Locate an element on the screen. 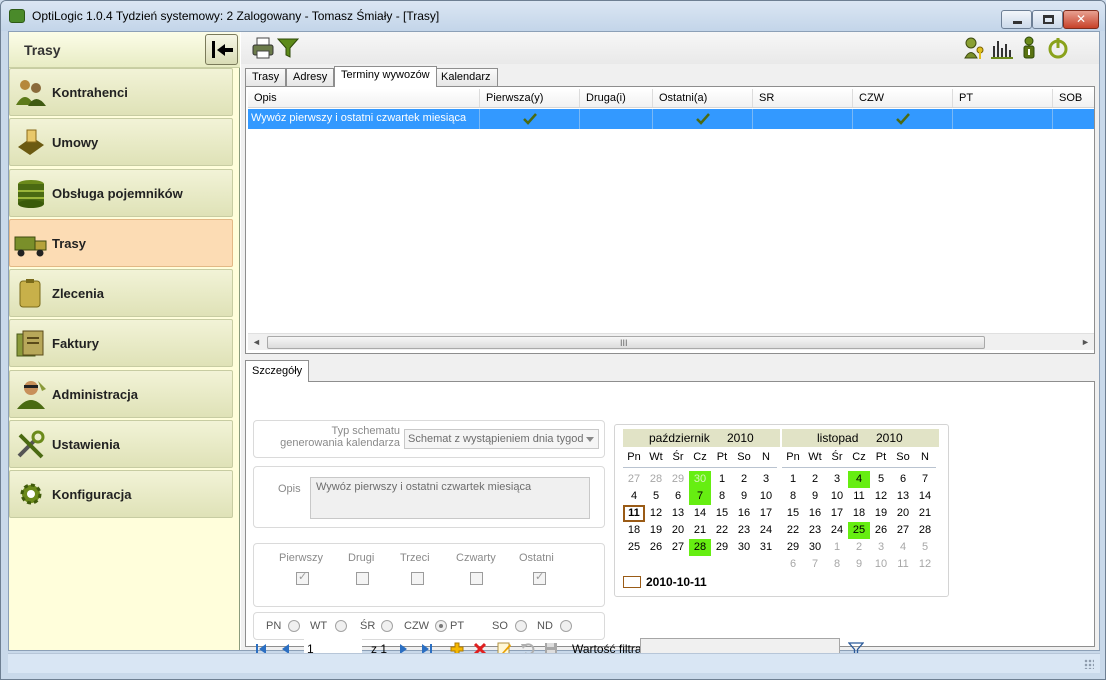 The image size is (1106, 680). scroll-left-icon: ◄ is located at coordinates (256, 342).